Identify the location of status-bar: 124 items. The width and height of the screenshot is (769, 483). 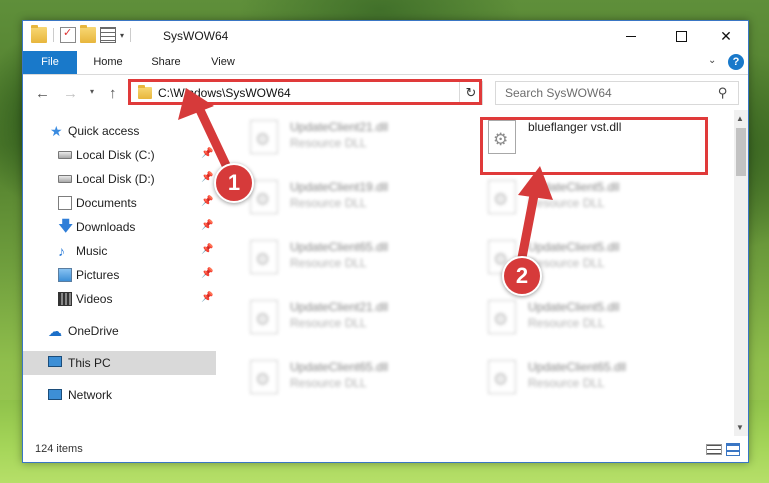
(385, 449).